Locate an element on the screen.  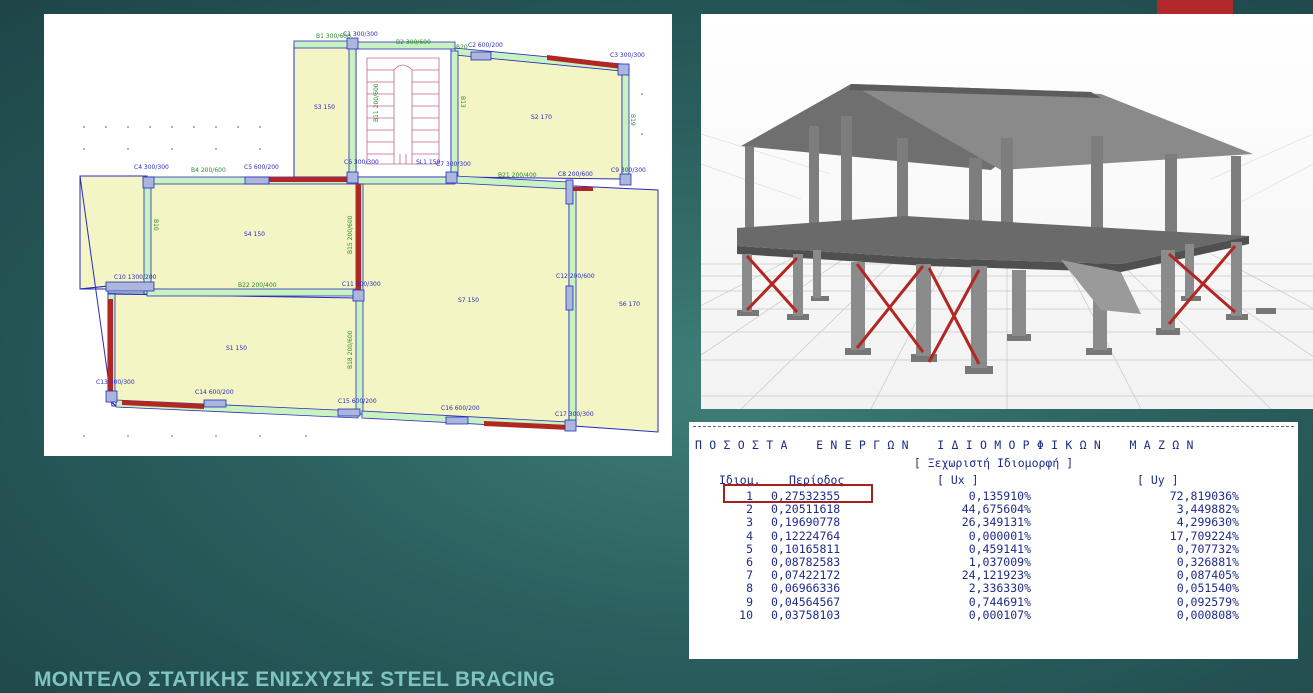
slide-title: ΜΟΝΤΕΛΟ ΣΤΑΤΙΚΗΣ ΕΝΙΣΧΥΣΗΣ STEEL BRACING is located at coordinates (295, 679).